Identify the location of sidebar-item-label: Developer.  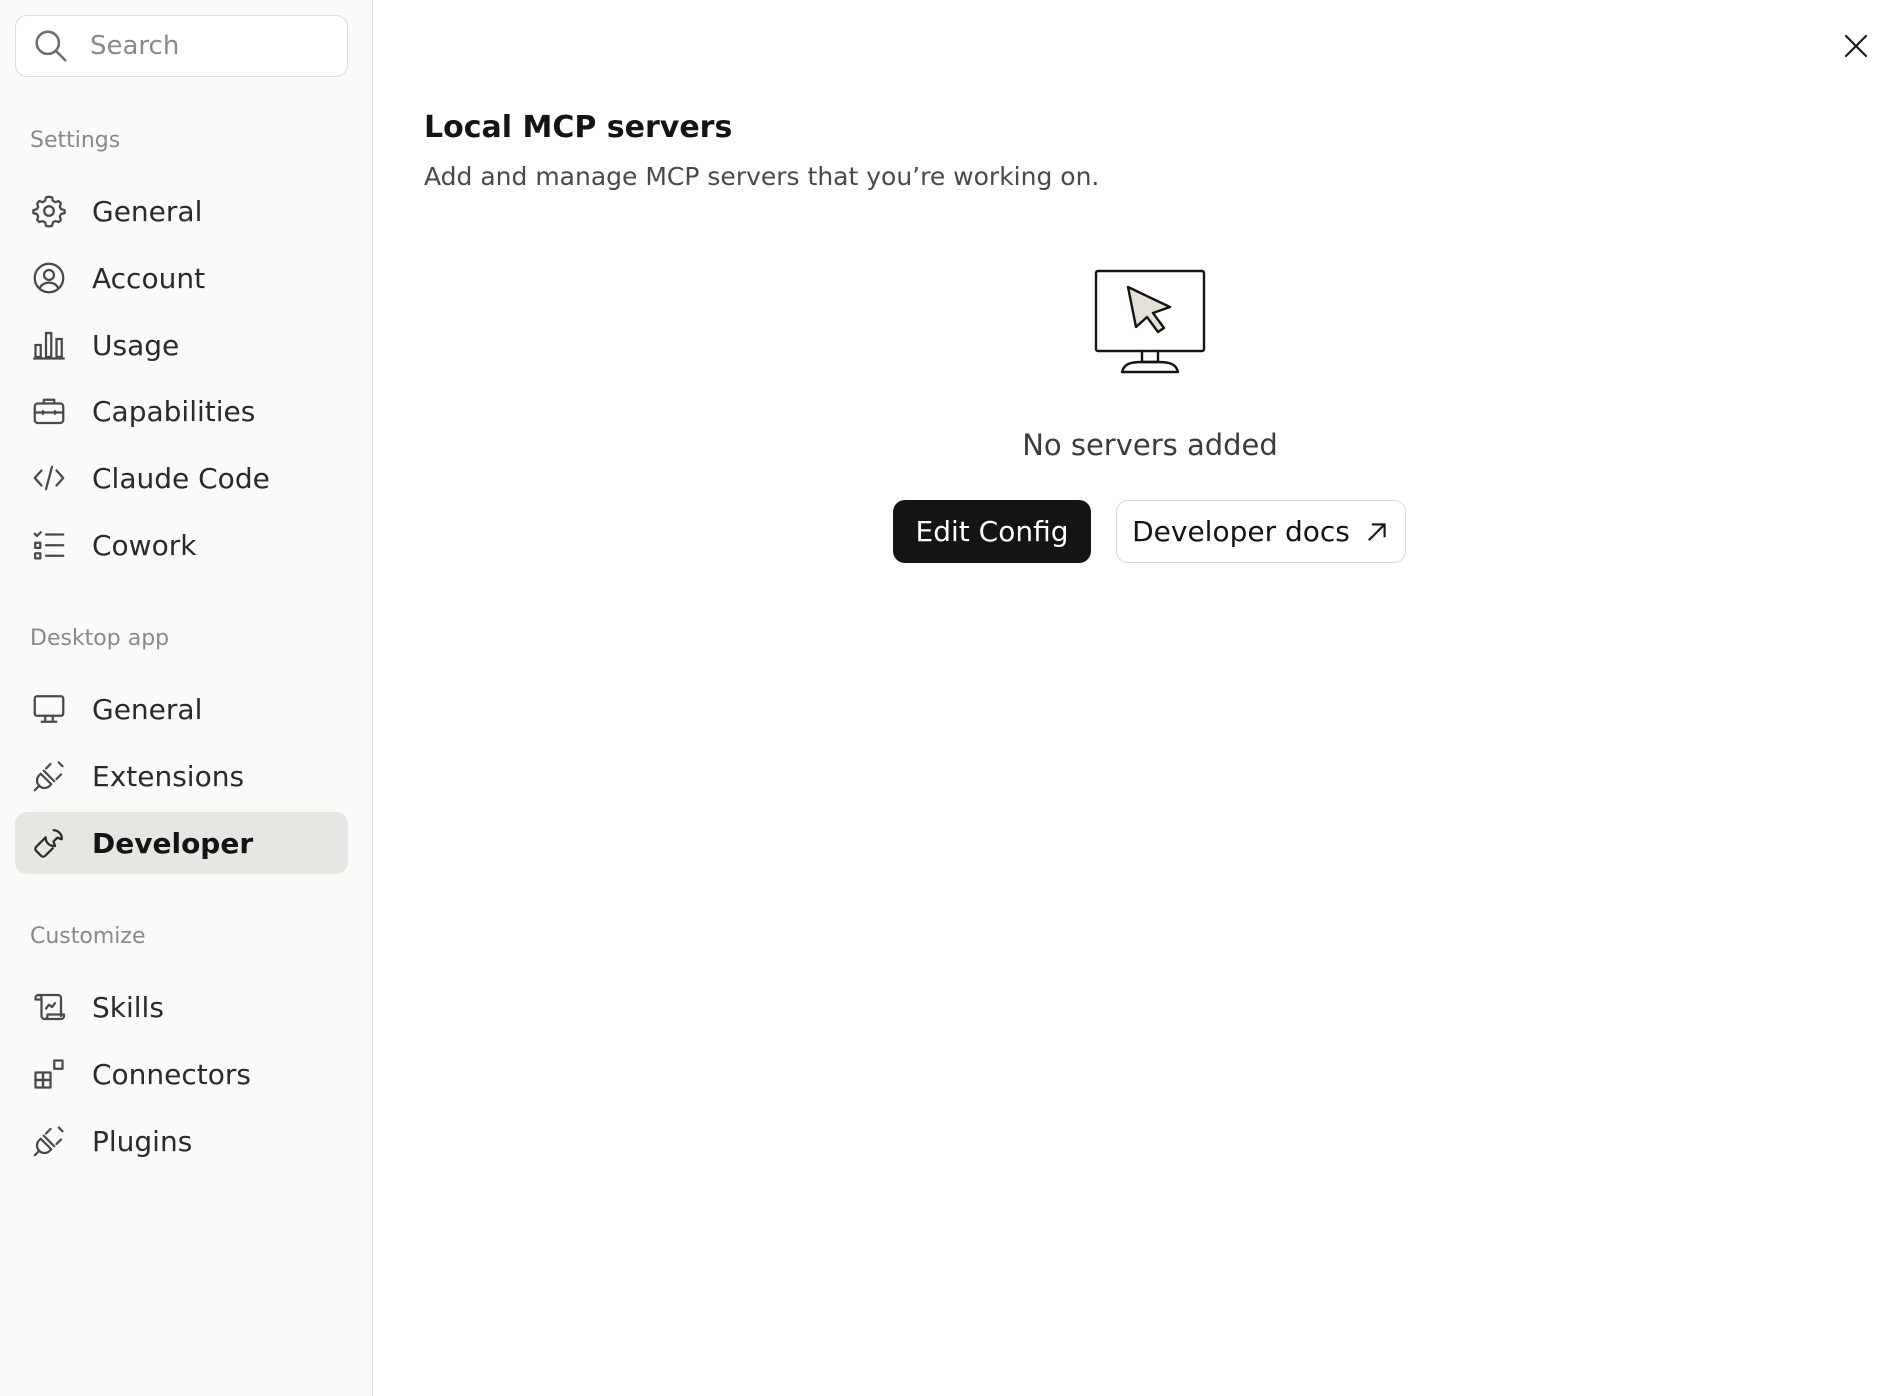
(173, 843).